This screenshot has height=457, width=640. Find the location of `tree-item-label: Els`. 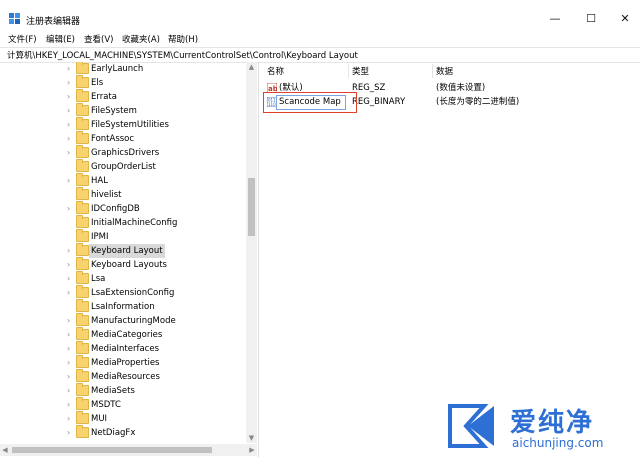

tree-item-label: Els is located at coordinates (97, 83).